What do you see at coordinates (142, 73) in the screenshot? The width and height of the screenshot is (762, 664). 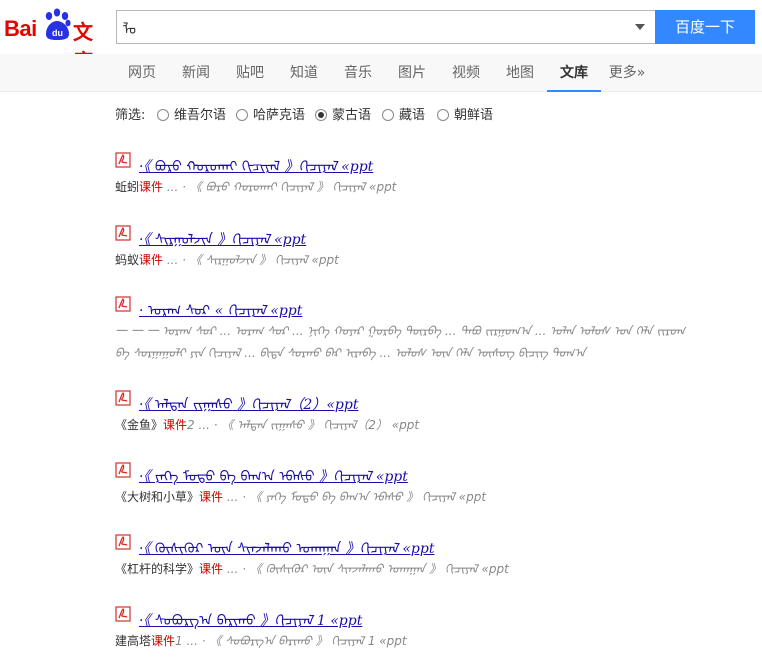 I see `nav-item-web: 网页` at bounding box center [142, 73].